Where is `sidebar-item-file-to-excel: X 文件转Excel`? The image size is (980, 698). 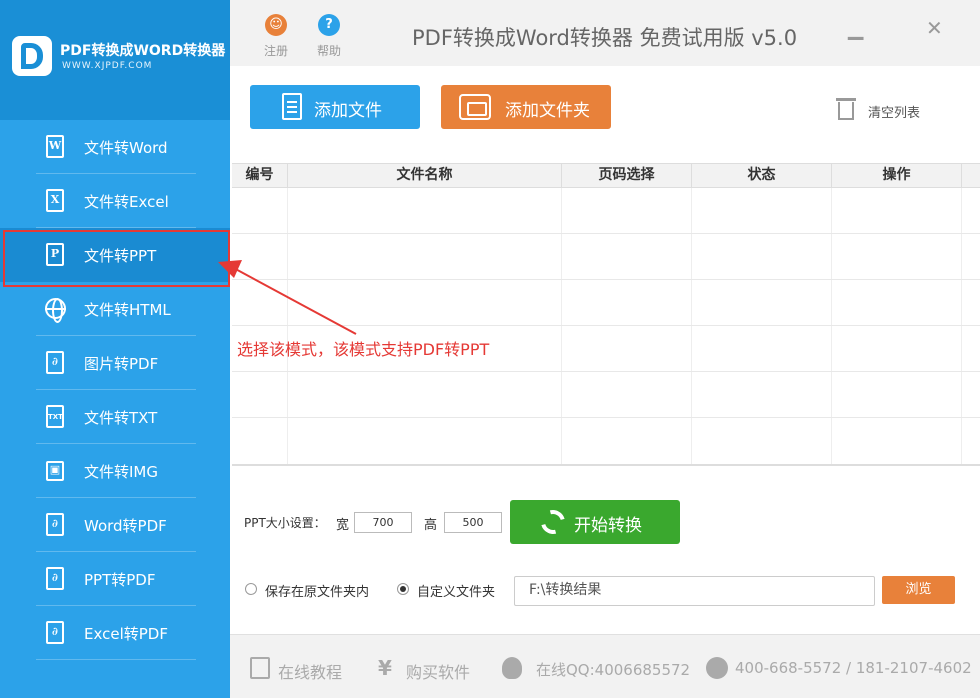 sidebar-item-file-to-excel: X 文件转Excel is located at coordinates (115, 201).